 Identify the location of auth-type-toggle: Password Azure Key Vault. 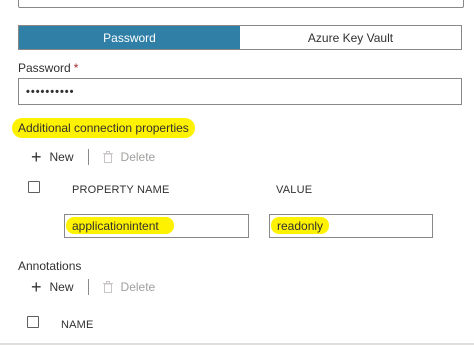
(240, 37).